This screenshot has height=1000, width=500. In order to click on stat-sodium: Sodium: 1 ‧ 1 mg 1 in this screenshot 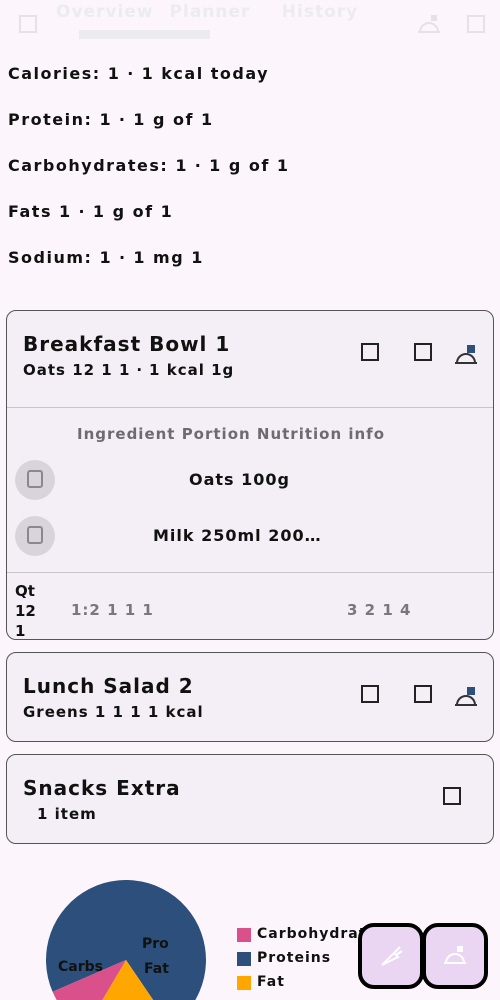, I will do `click(106, 257)`.